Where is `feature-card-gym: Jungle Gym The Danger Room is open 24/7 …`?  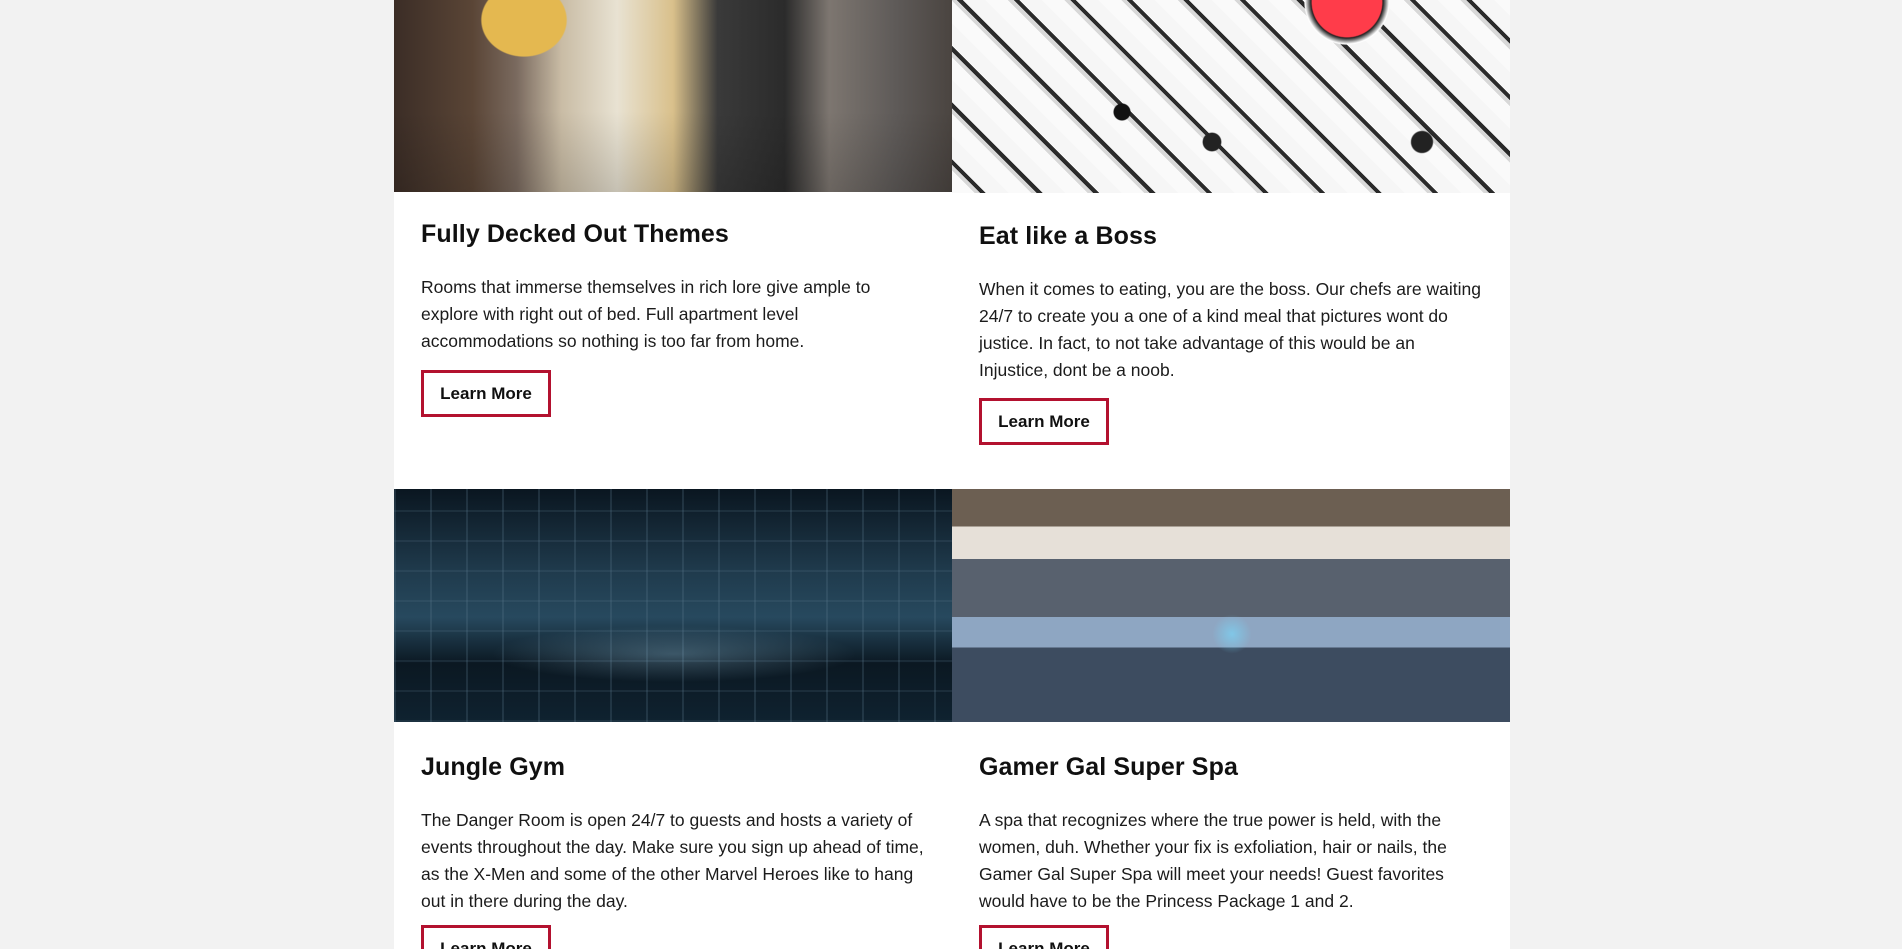
feature-card-gym: Jungle Gym The Danger Room is open 24/7 … is located at coordinates (673, 719).